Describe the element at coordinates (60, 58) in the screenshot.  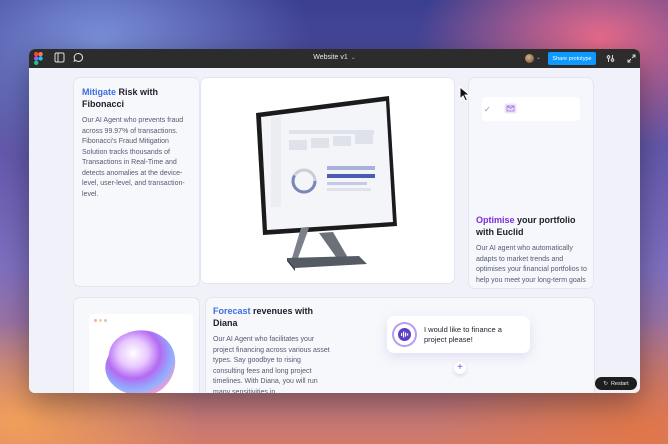
I see `panel-icon` at that location.